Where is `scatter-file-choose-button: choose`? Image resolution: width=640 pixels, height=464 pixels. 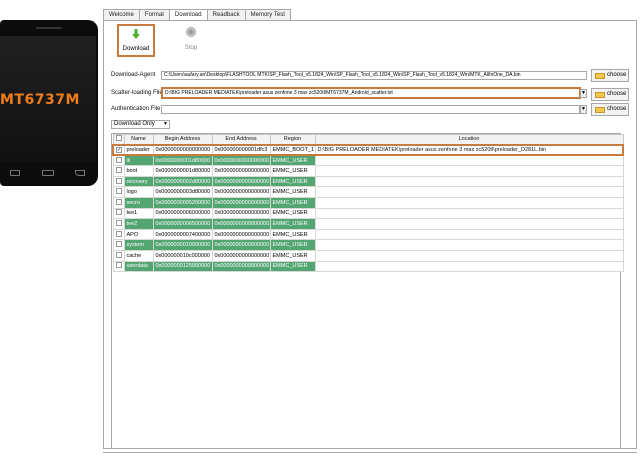 scatter-file-choose-button: choose is located at coordinates (610, 94).